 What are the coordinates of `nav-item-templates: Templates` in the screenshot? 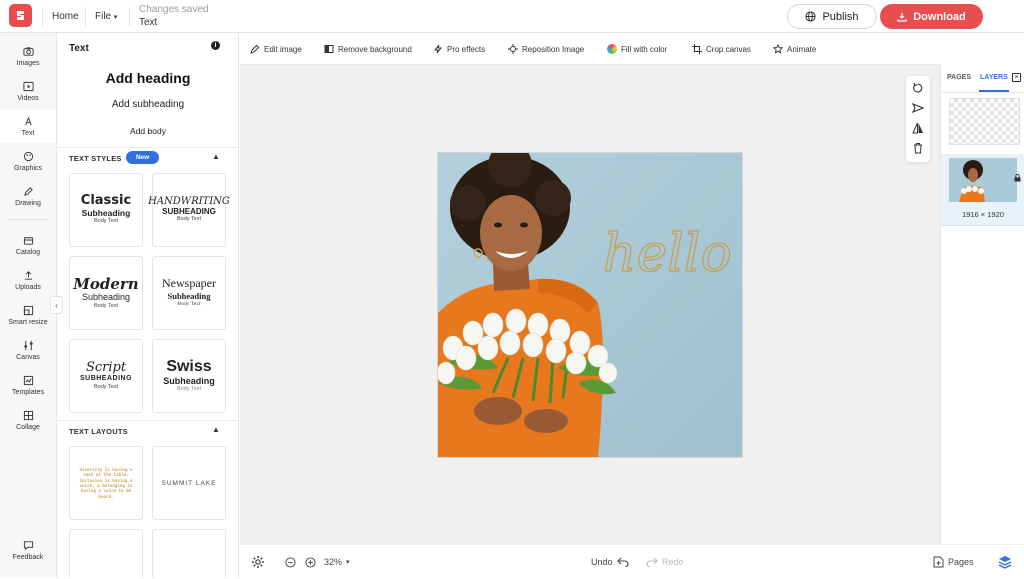 It's located at (28, 385).